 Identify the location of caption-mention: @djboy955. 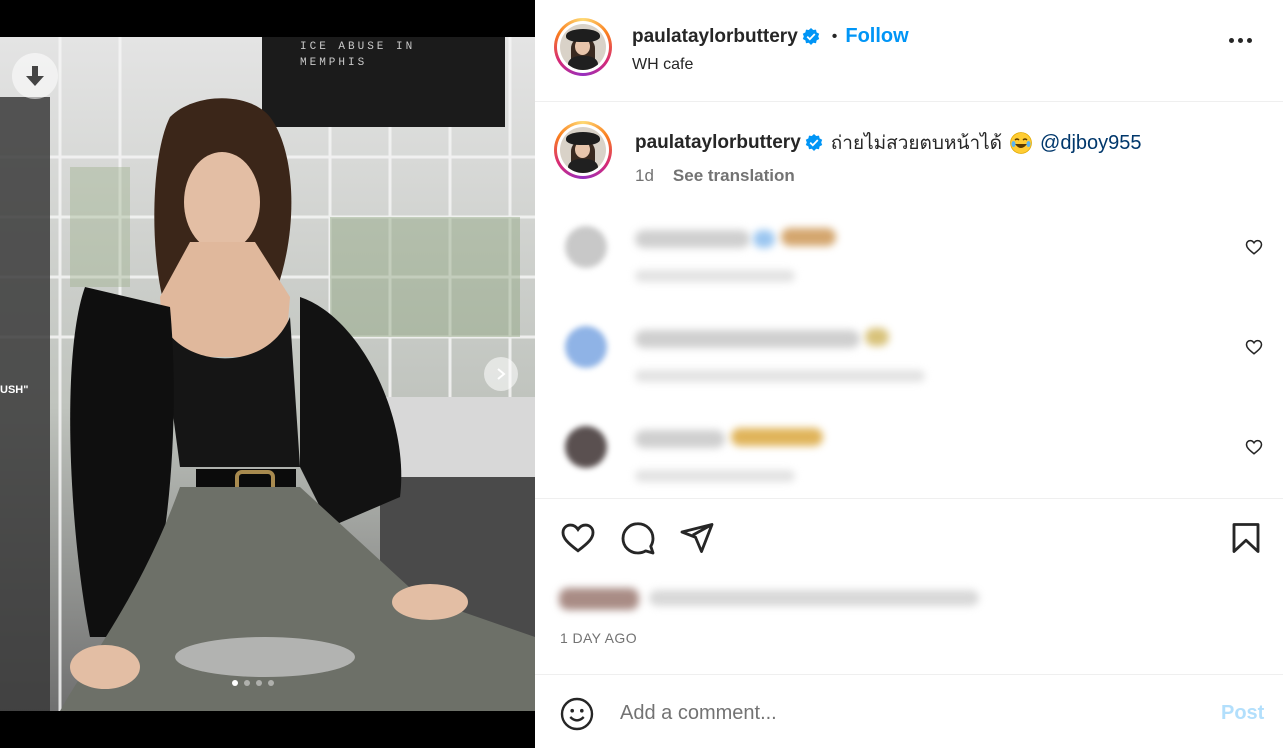
(1090, 143).